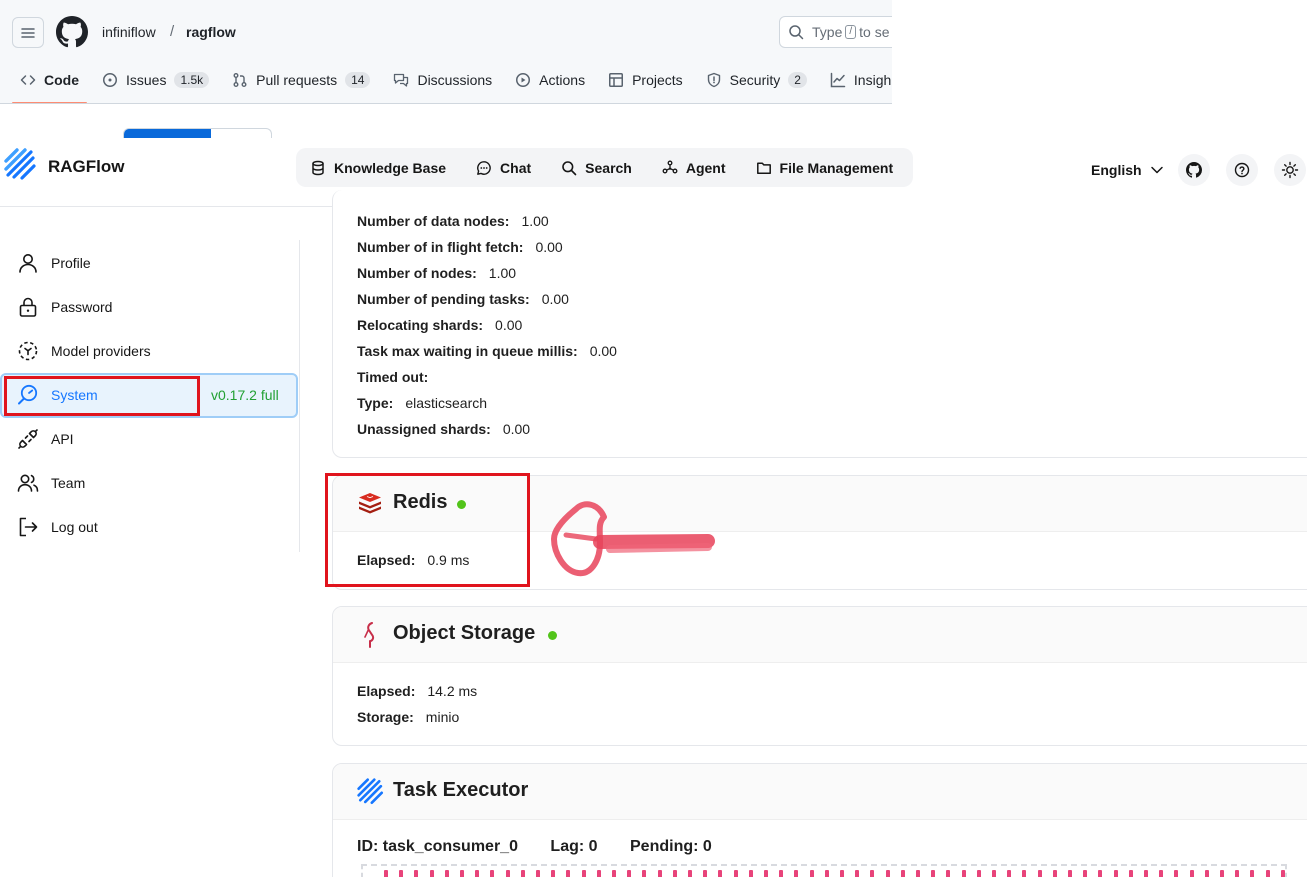 The width and height of the screenshot is (1307, 877). I want to click on sidebar-item-password: Password, so click(64, 307).